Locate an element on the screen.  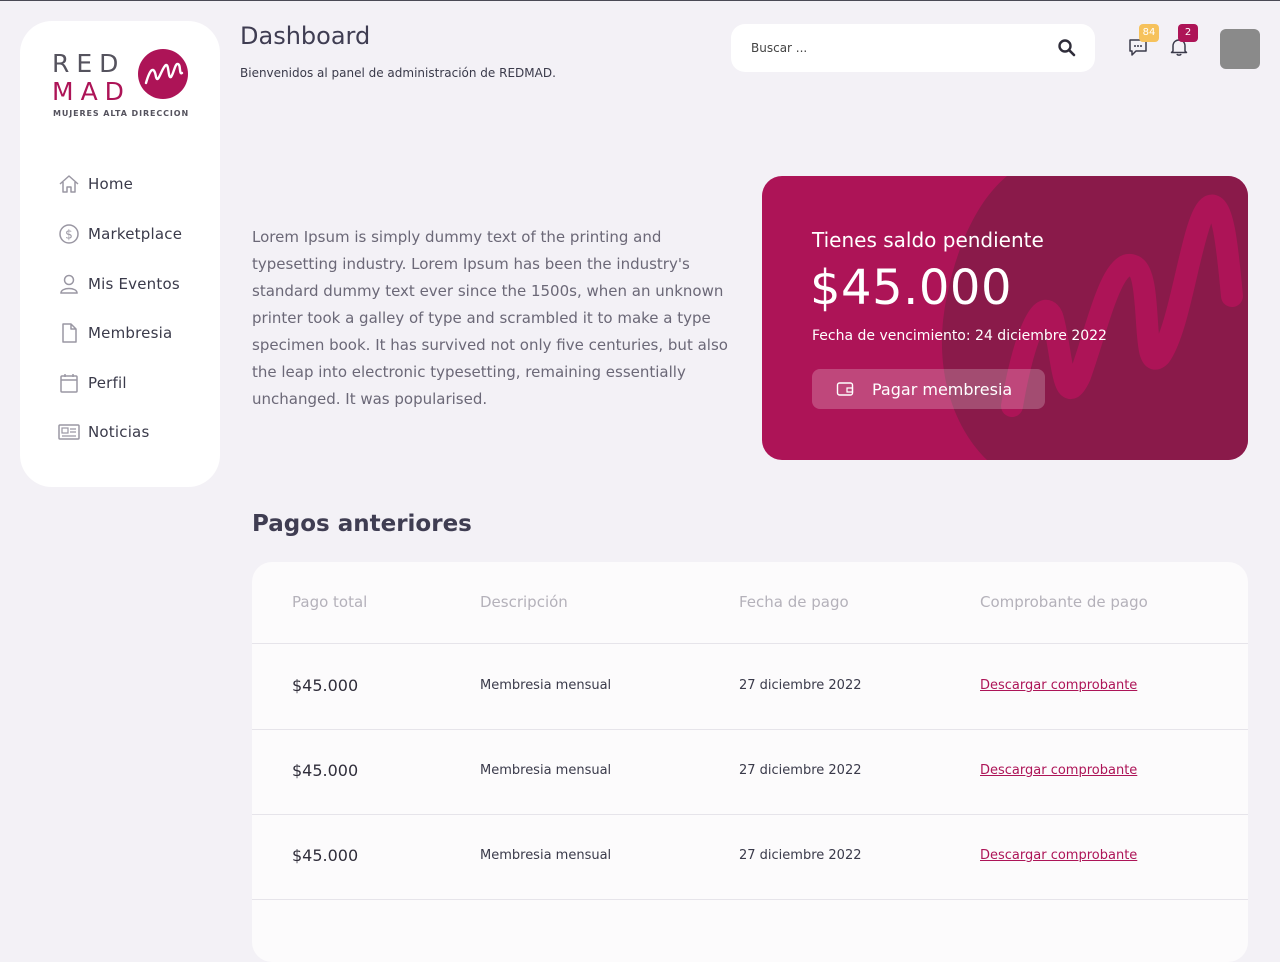
column-header: Descripción is located at coordinates (524, 602).